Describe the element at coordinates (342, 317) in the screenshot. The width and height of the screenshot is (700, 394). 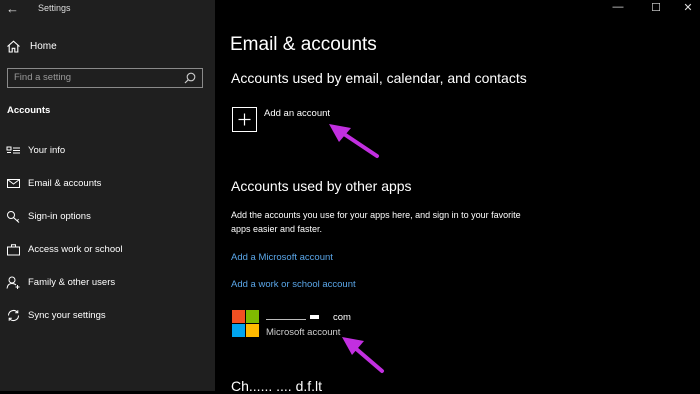
I see `email-suffix: com` at that location.